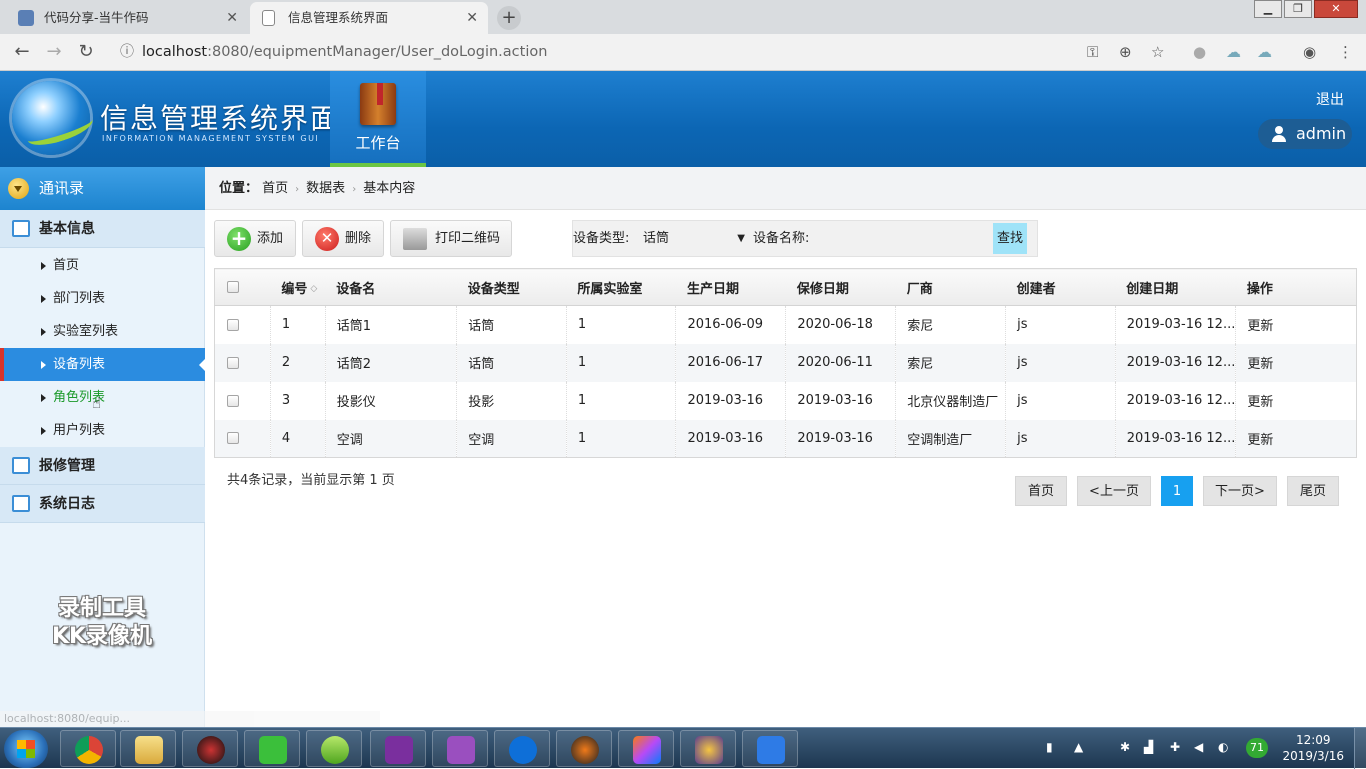  What do you see at coordinates (62, 188) in the screenshot?
I see `sidebar-header-label: 通讯录` at bounding box center [62, 188].